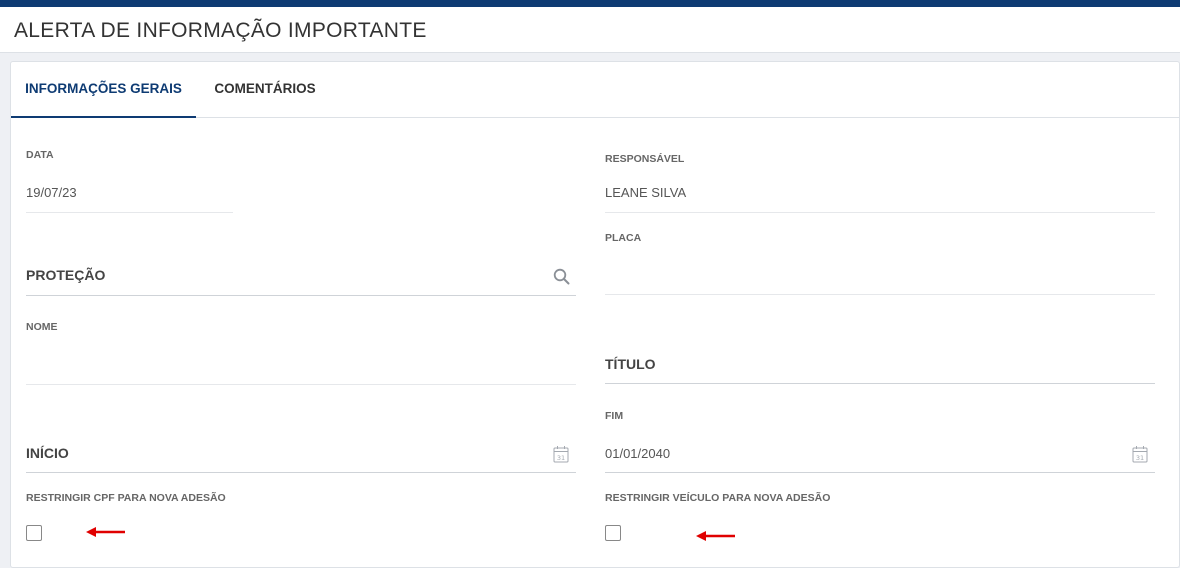  What do you see at coordinates (637, 453) in the screenshot?
I see `fim-value: 01/01/2040` at bounding box center [637, 453].